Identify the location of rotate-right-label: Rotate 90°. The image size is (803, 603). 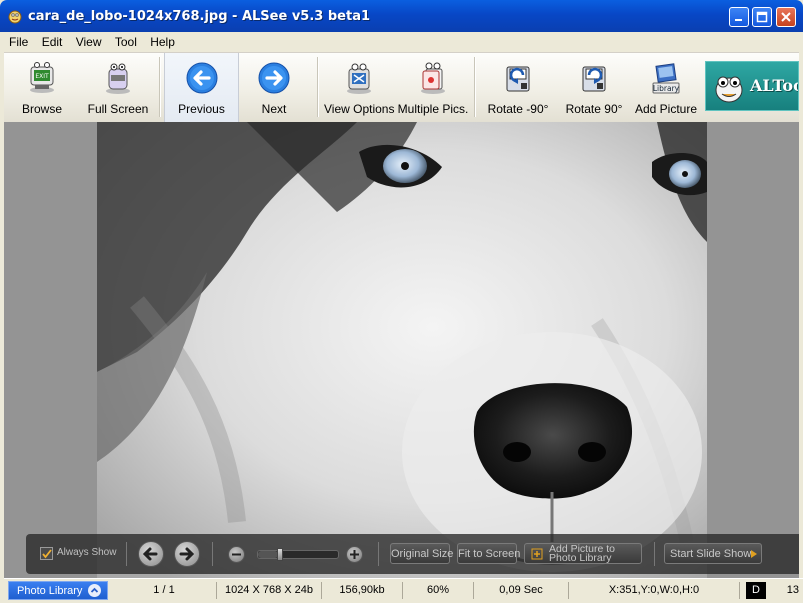
(594, 109).